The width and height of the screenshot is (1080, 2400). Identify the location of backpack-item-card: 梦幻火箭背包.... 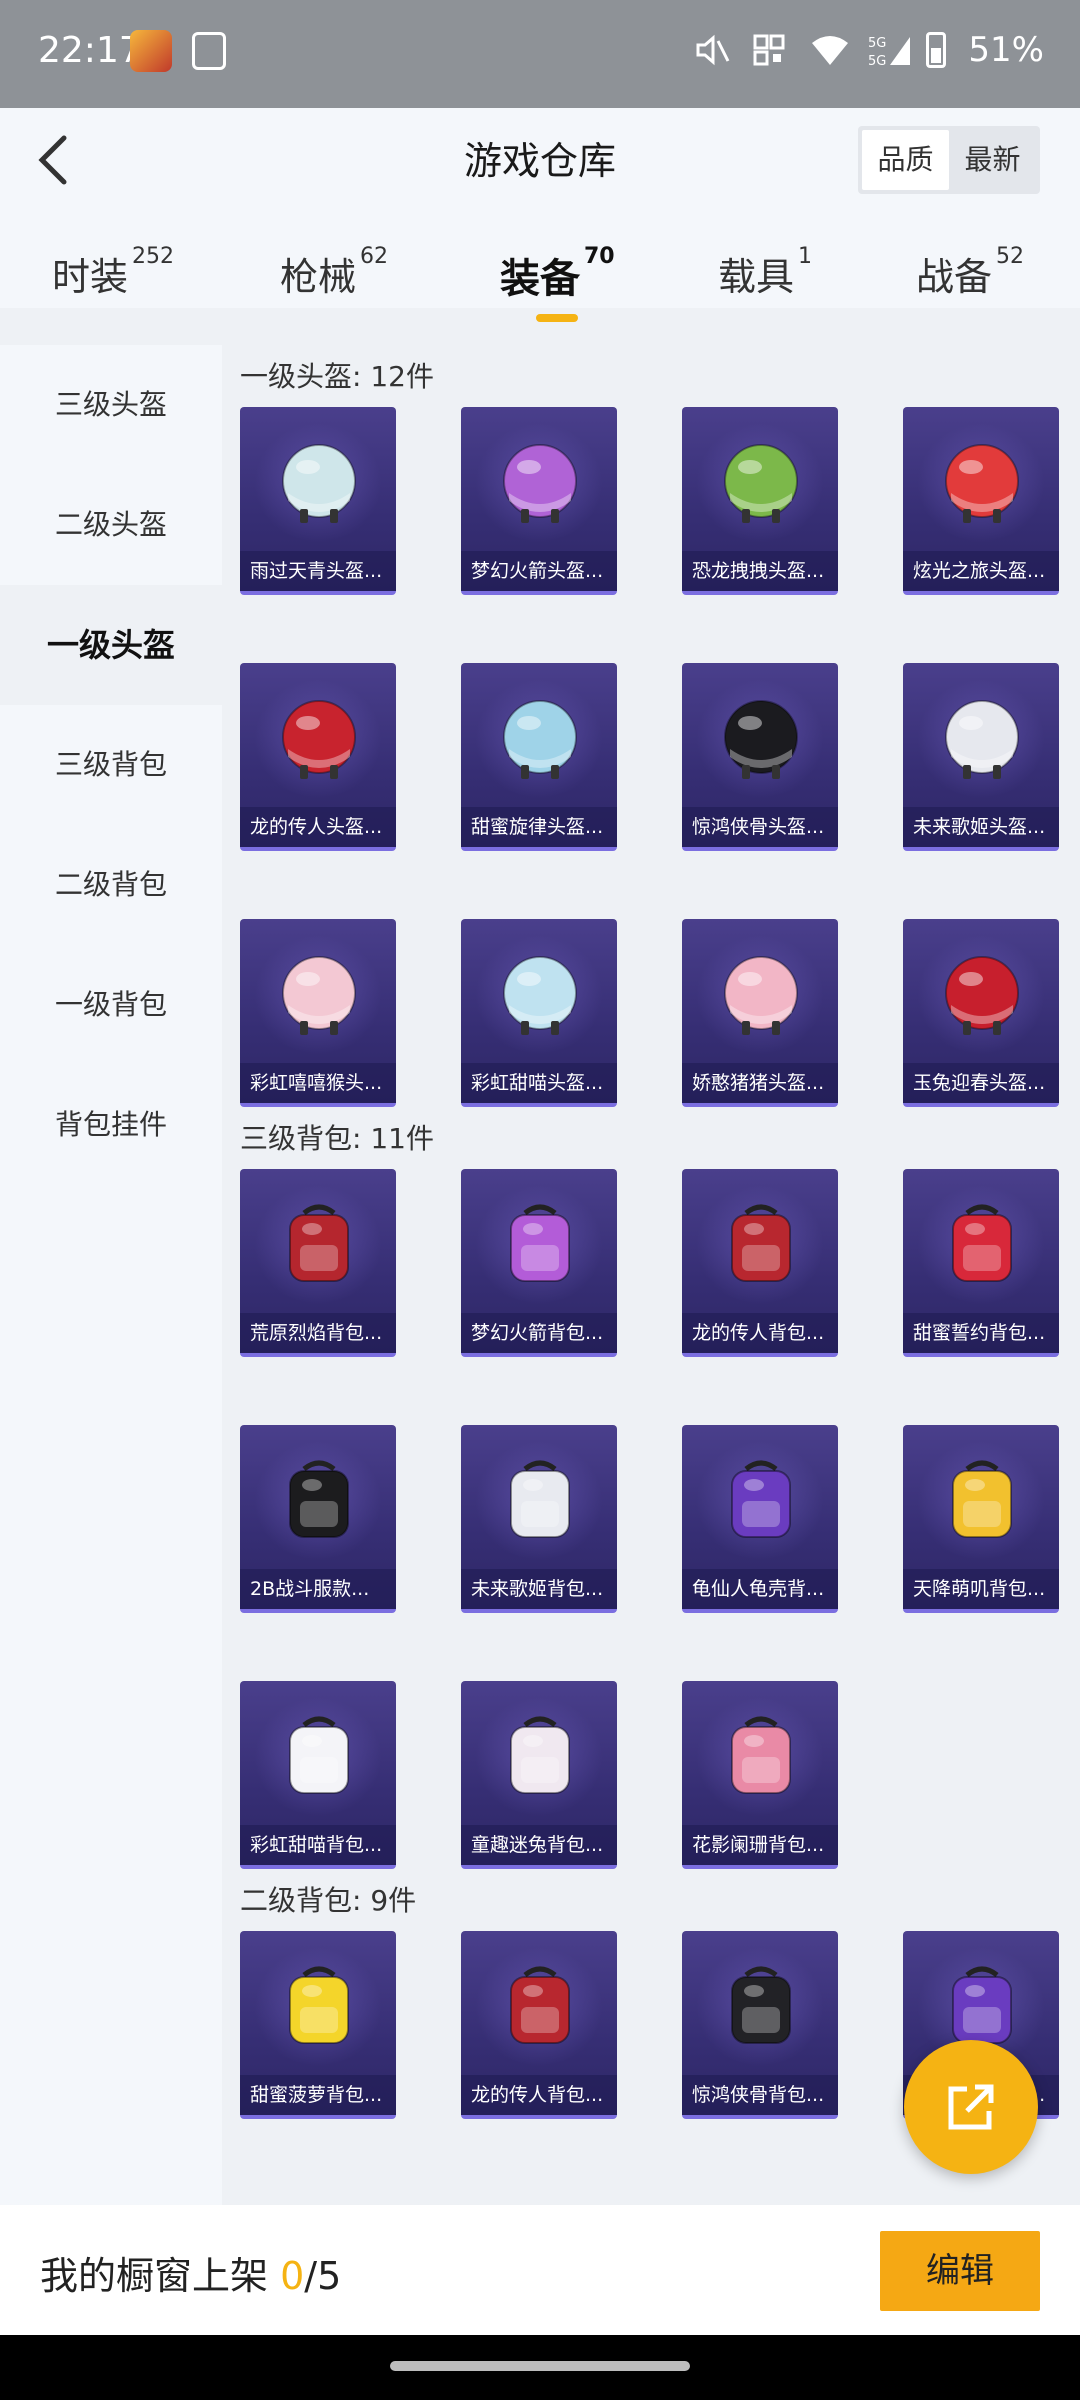
(539, 1263).